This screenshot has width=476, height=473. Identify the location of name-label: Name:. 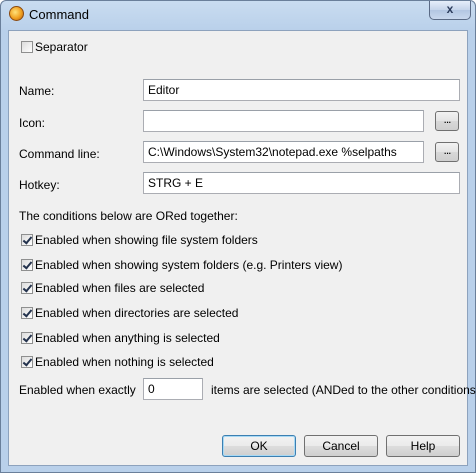
(37, 91).